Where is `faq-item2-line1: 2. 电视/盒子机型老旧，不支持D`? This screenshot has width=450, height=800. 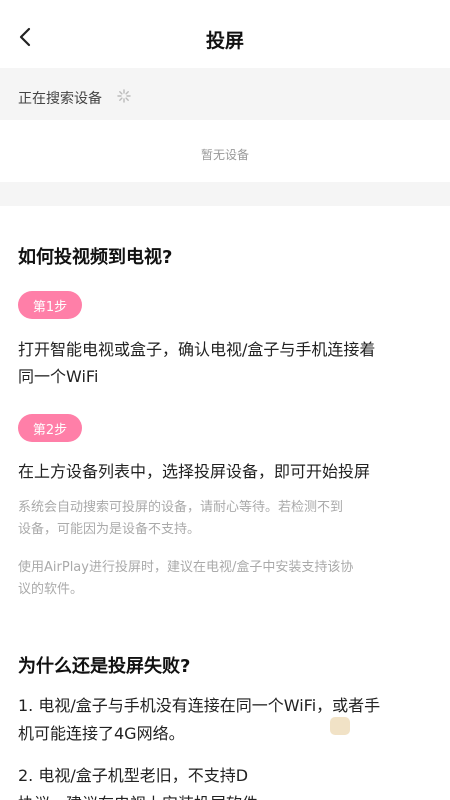
faq-item2-line1: 2. 电视/盒子机型老旧，不支持D is located at coordinates (133, 775).